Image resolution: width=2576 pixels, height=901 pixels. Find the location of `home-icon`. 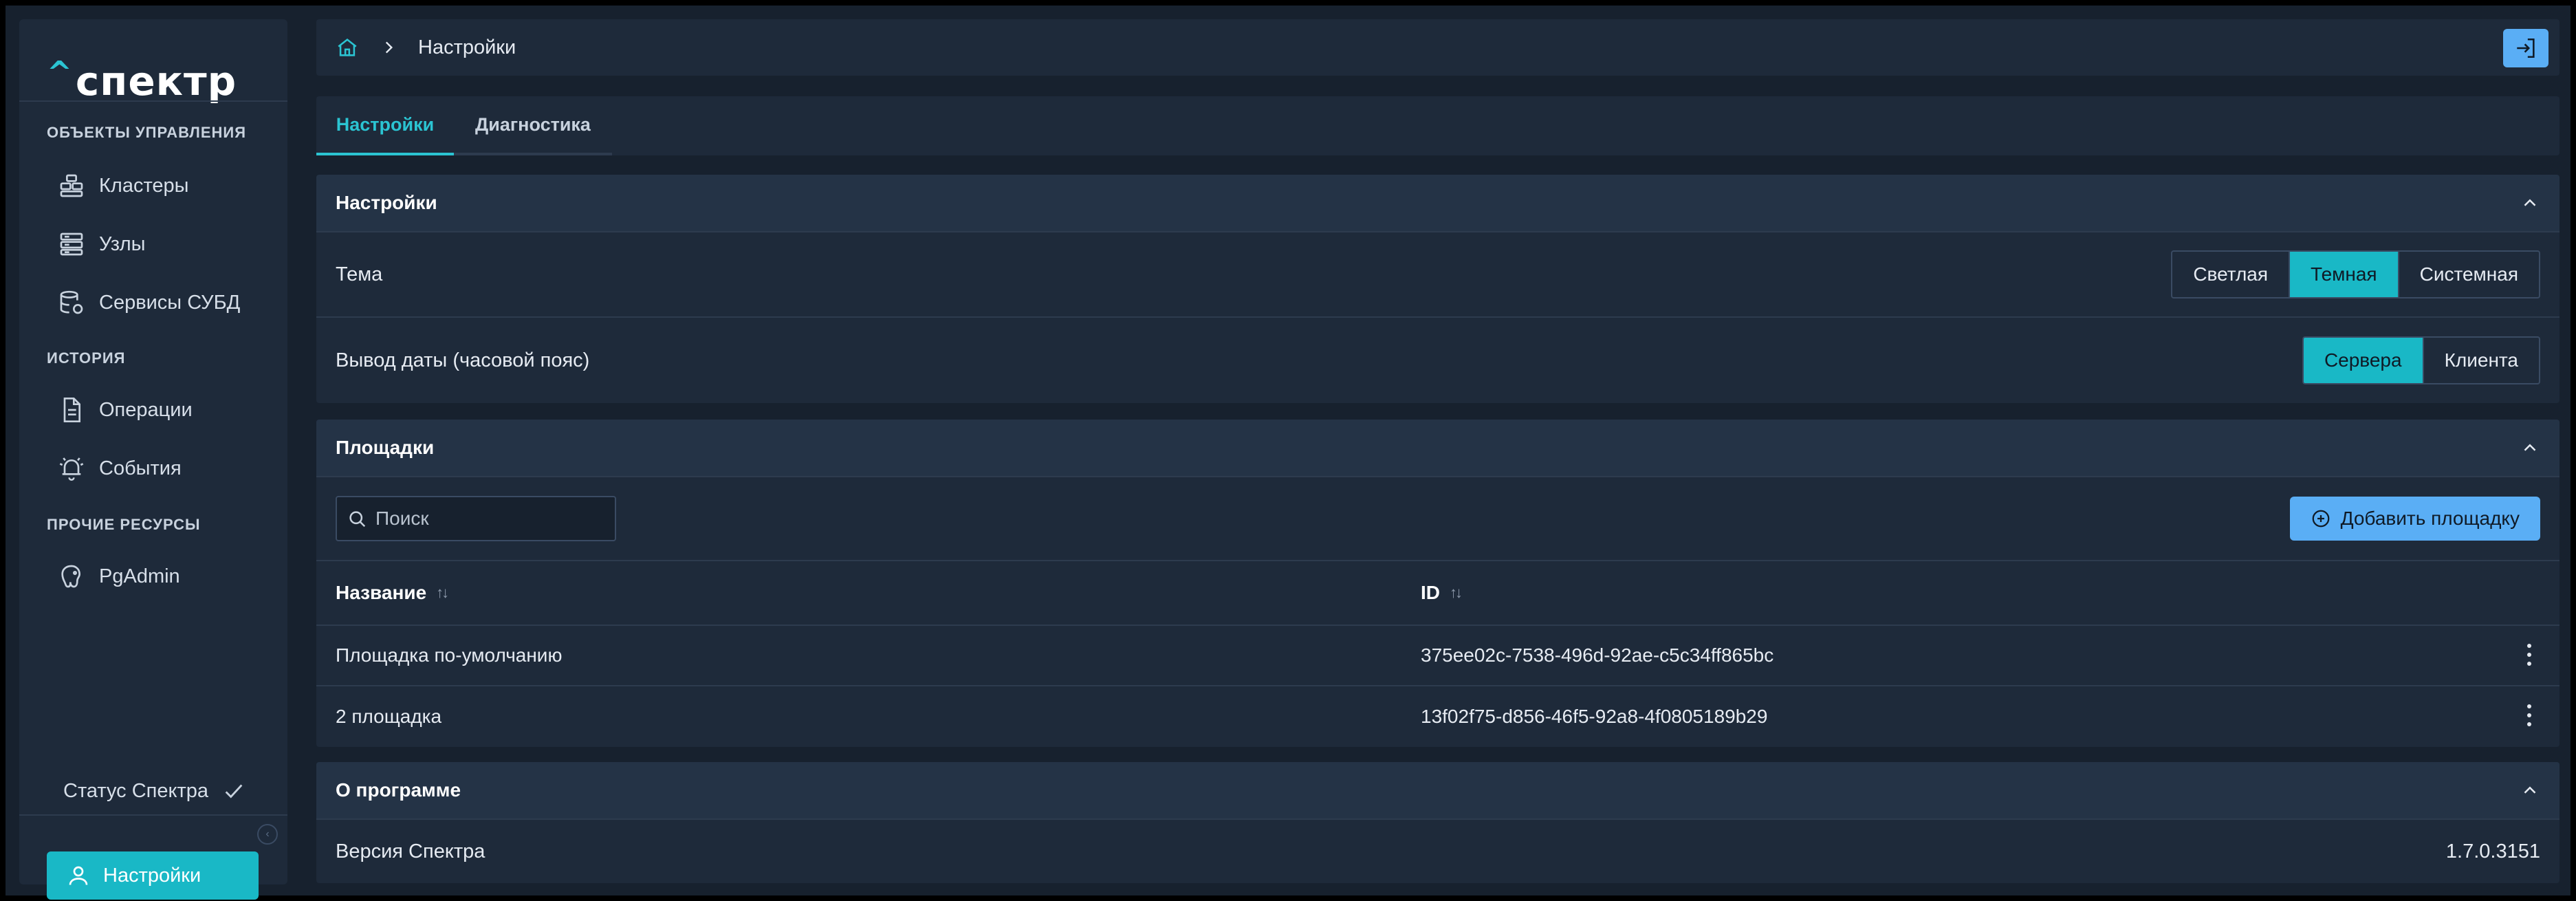

home-icon is located at coordinates (347, 47).